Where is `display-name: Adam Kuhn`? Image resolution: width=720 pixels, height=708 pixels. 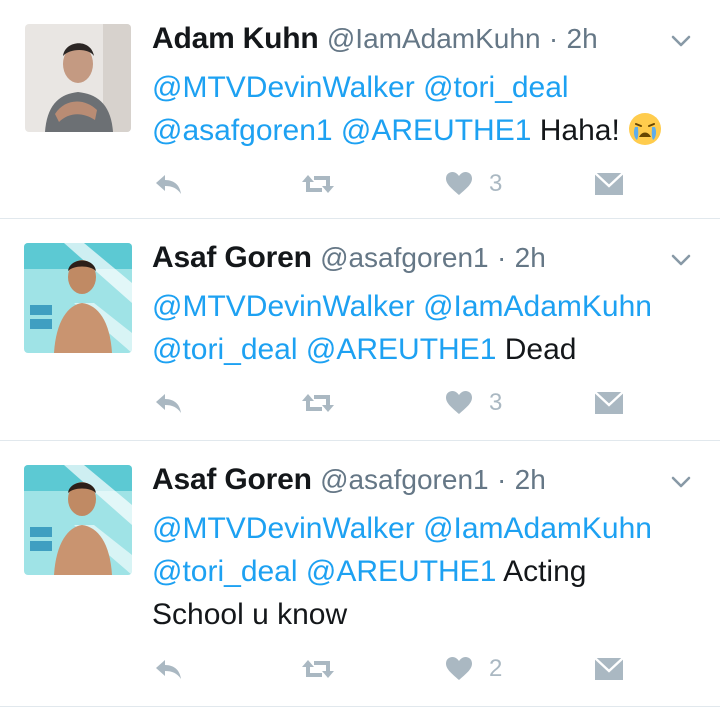 display-name: Adam Kuhn is located at coordinates (235, 38).